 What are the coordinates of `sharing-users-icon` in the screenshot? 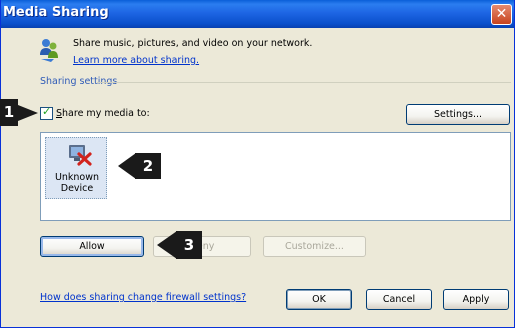 It's located at (49, 50).